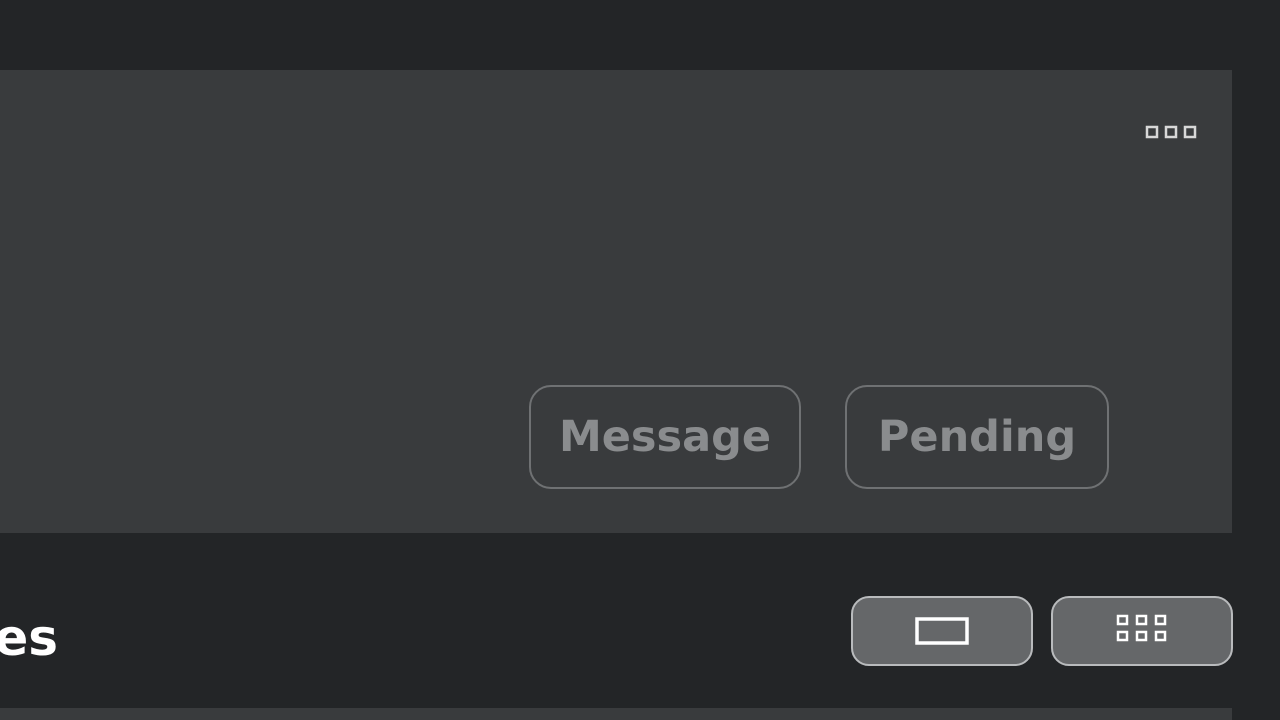 This screenshot has width=1280, height=720. What do you see at coordinates (616, 714) in the screenshot?
I see `content-panel-top-edge` at bounding box center [616, 714].